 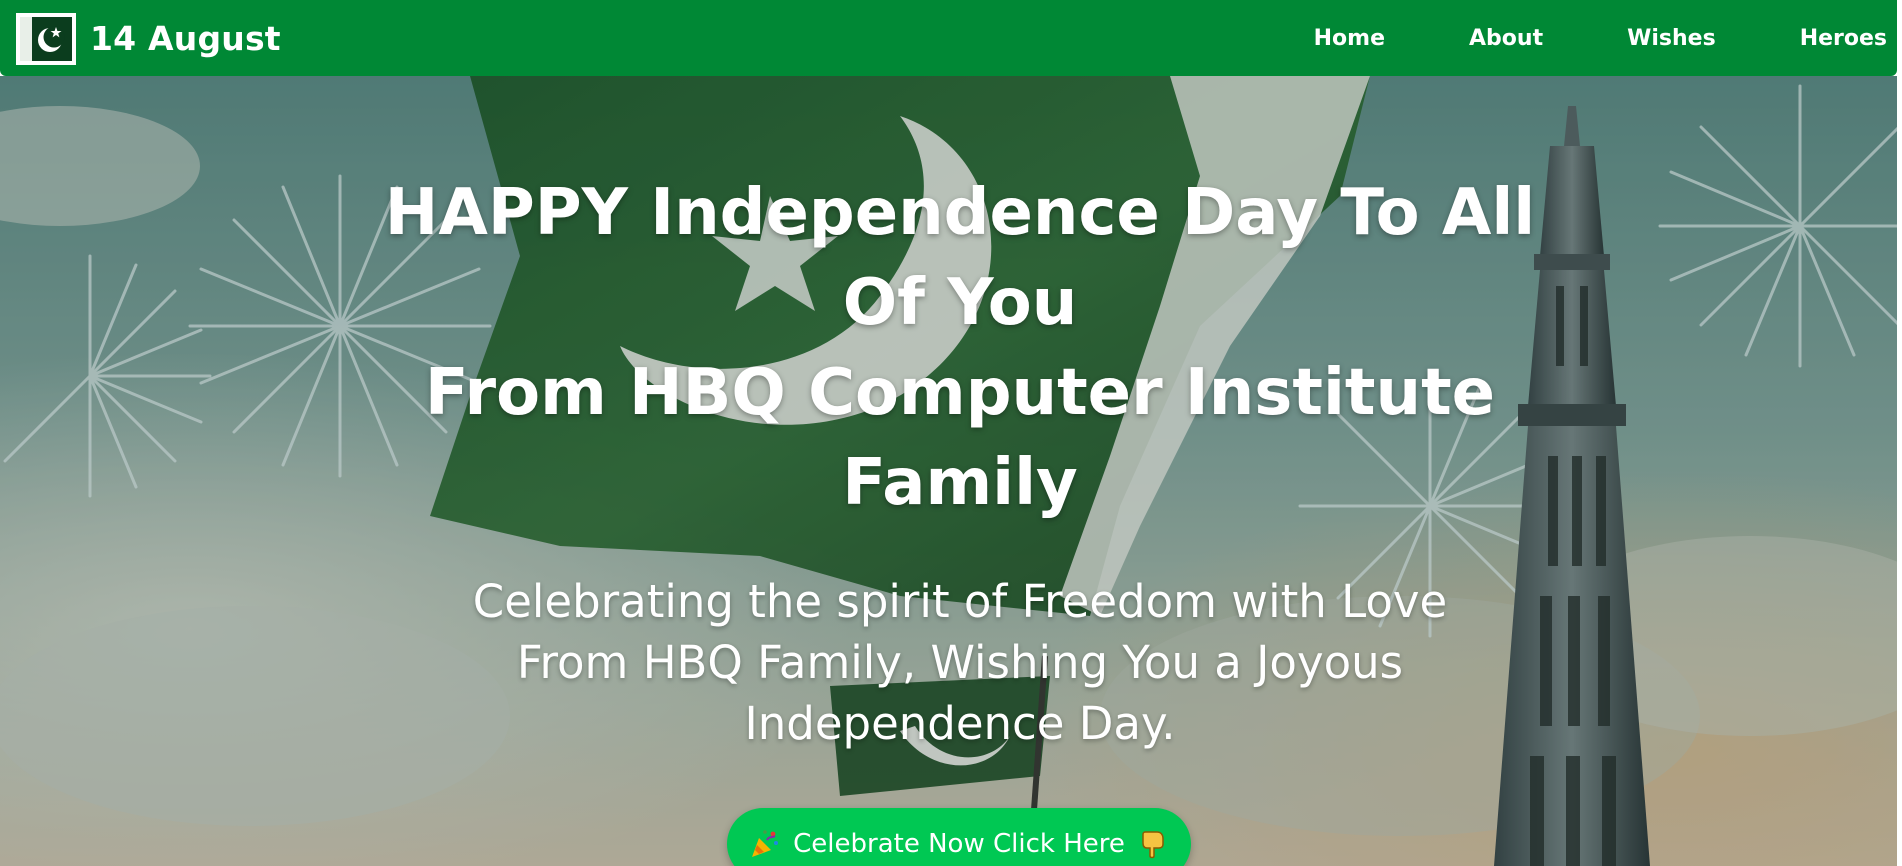 I want to click on cta-label: Celebrate Now Click Here, so click(x=959, y=844).